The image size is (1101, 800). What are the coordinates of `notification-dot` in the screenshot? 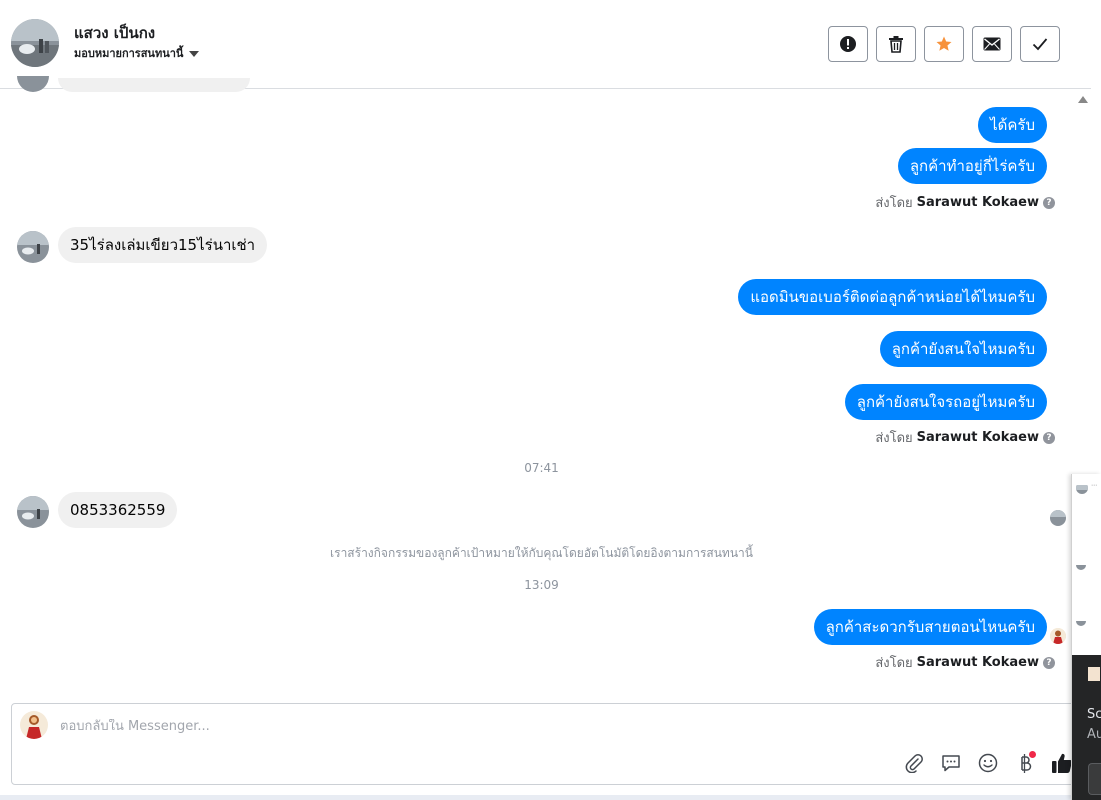 It's located at (1032, 754).